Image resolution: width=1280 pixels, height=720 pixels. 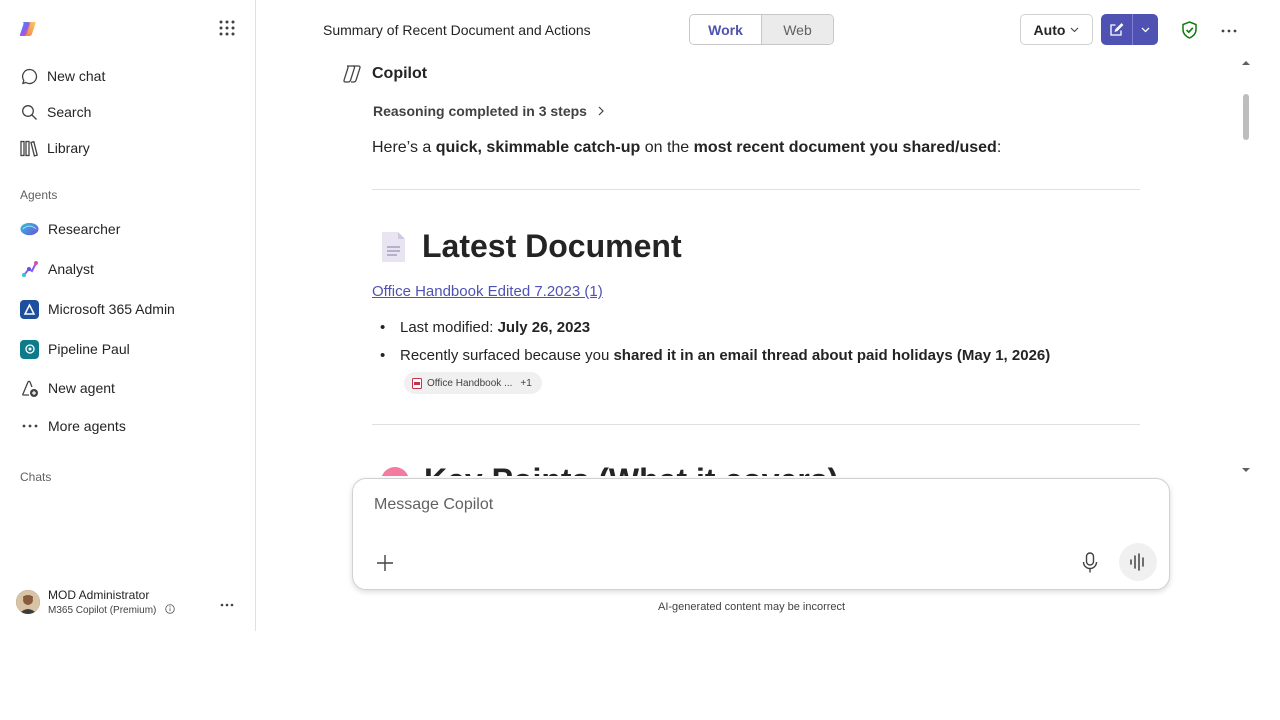 What do you see at coordinates (29, 112) in the screenshot?
I see `search-icon` at bounding box center [29, 112].